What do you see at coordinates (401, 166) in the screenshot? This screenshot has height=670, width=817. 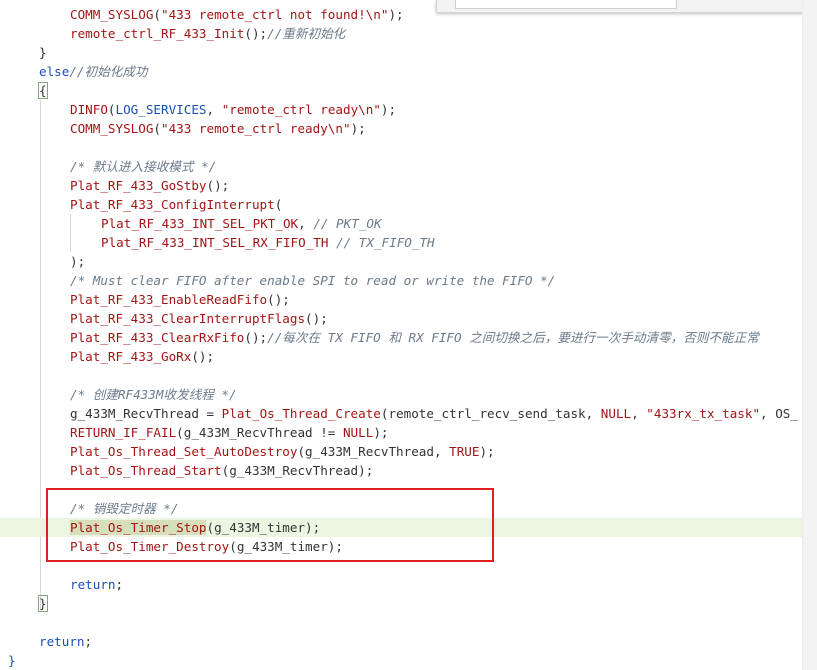 I see `code-line: /* 默认进入接收模式 */` at bounding box center [401, 166].